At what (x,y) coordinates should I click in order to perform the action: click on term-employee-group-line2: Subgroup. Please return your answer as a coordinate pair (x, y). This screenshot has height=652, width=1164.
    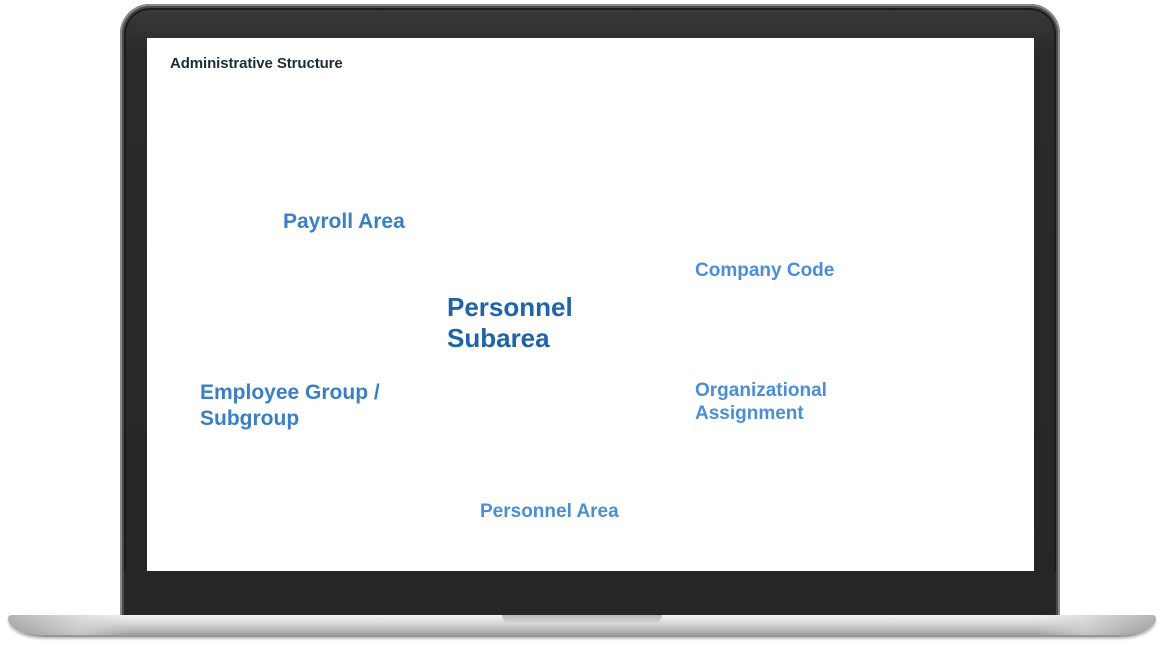
    Looking at the image, I should click on (250, 419).